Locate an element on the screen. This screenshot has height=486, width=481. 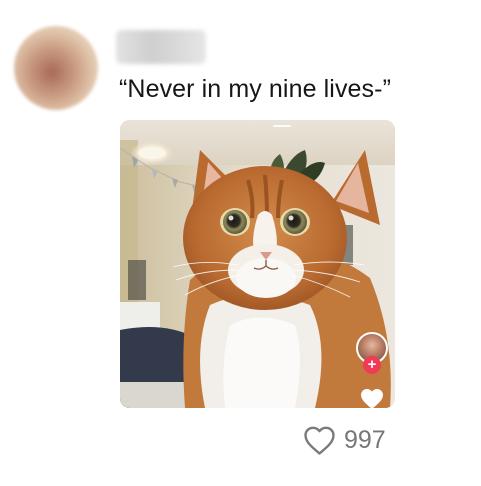
heart-filled-icon is located at coordinates (372, 398).